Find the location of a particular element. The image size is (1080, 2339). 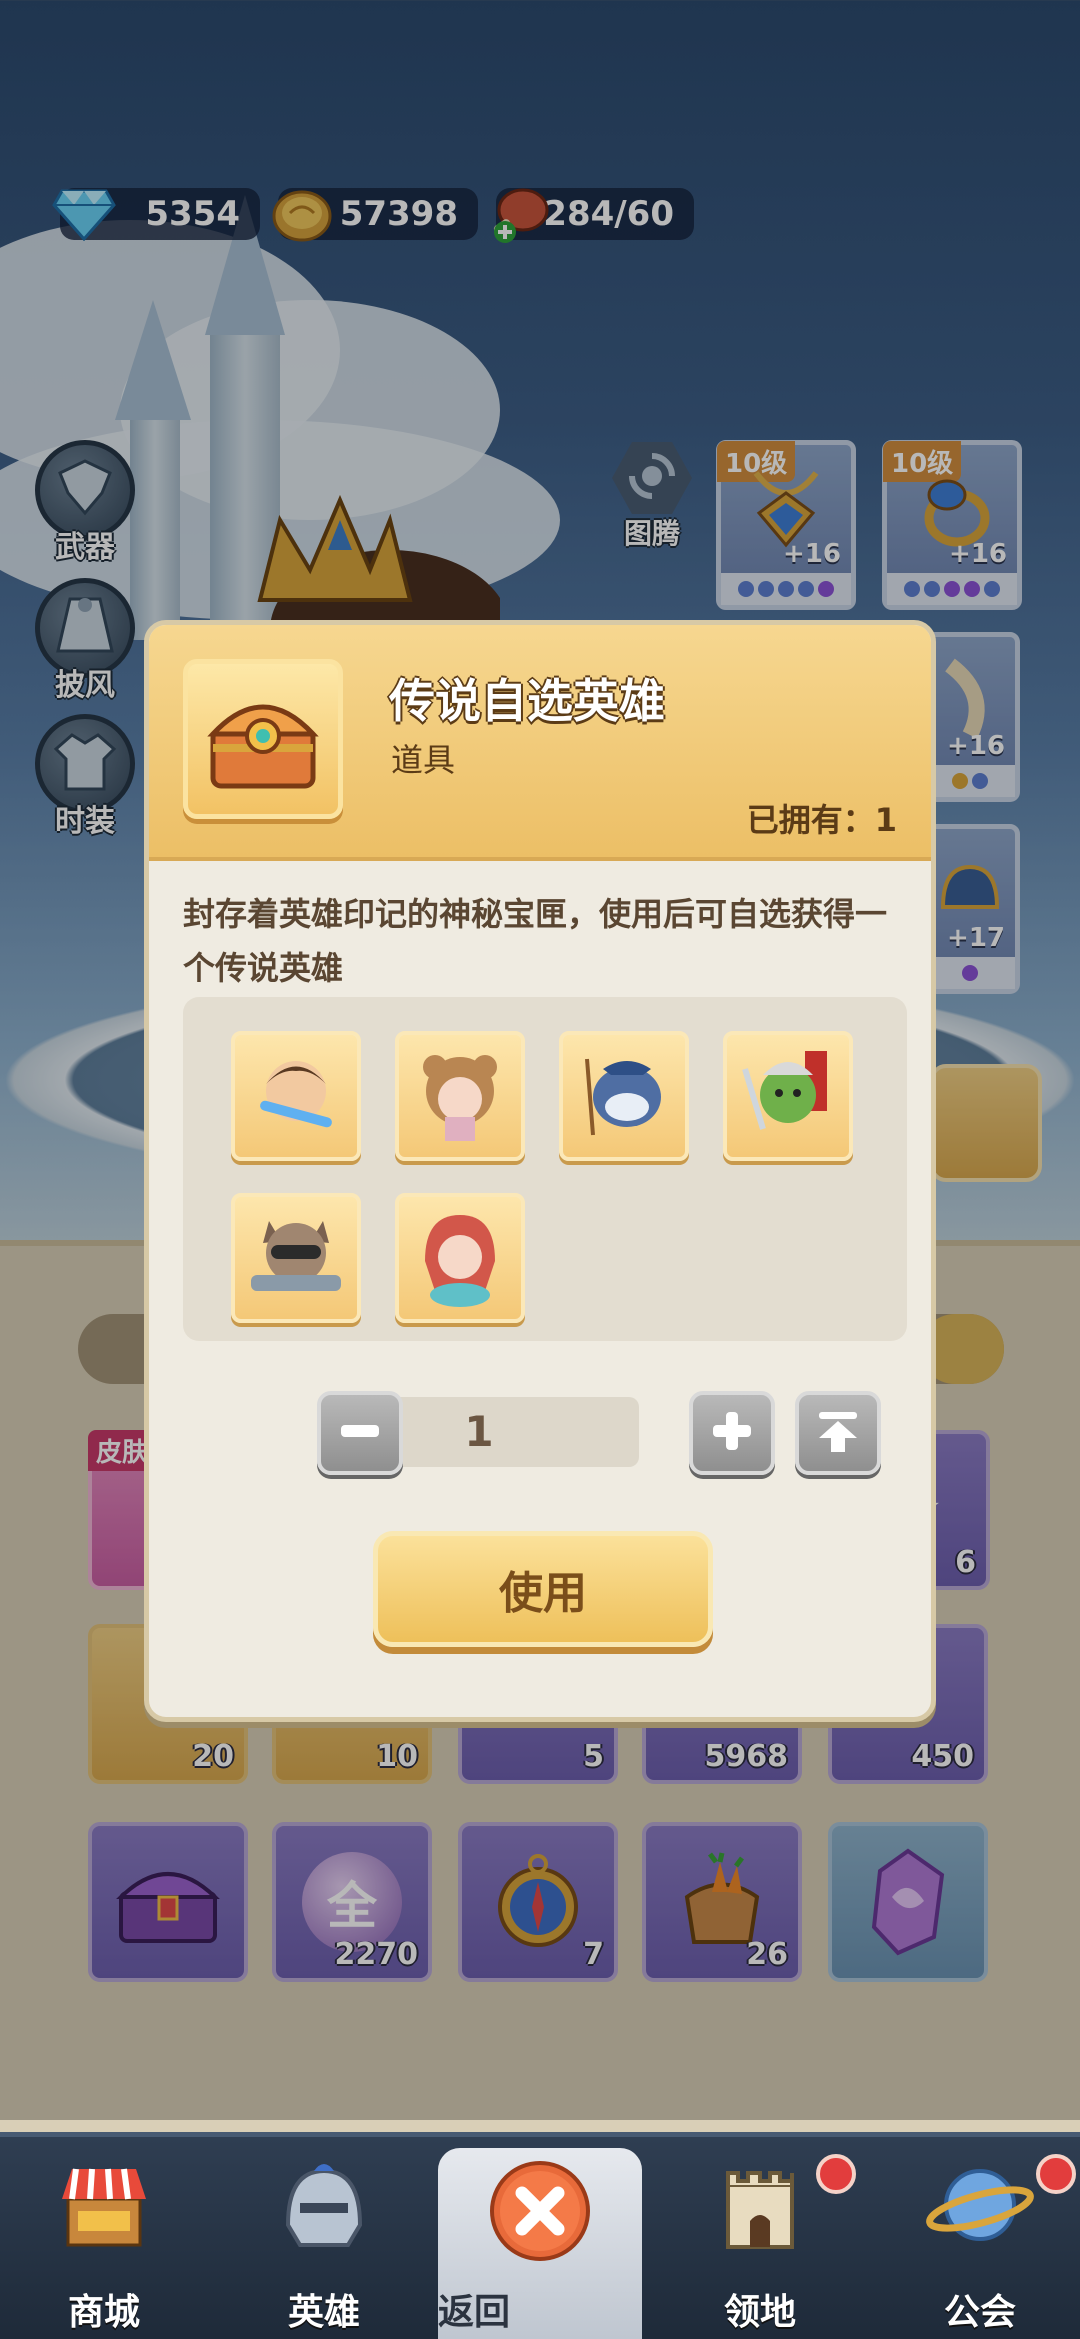

use-button: 使用 is located at coordinates (543, 1589).